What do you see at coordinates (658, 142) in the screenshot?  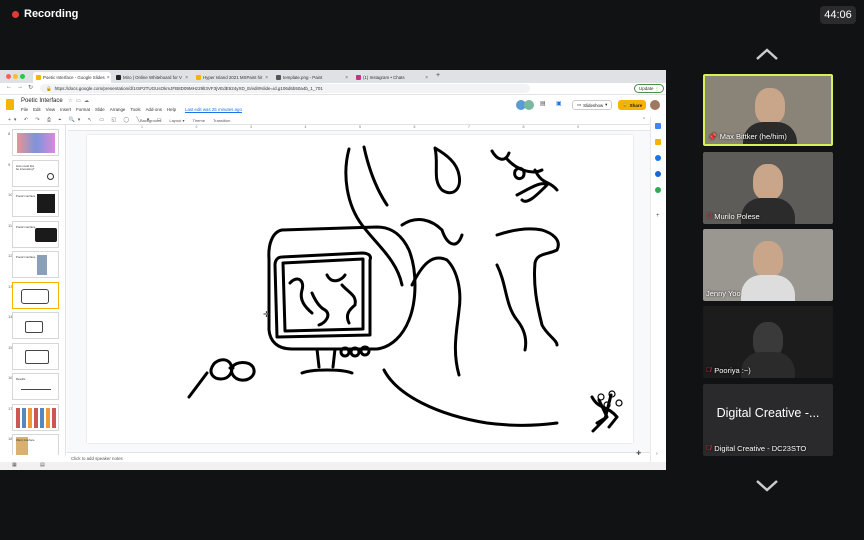 I see `keep-icon` at bounding box center [658, 142].